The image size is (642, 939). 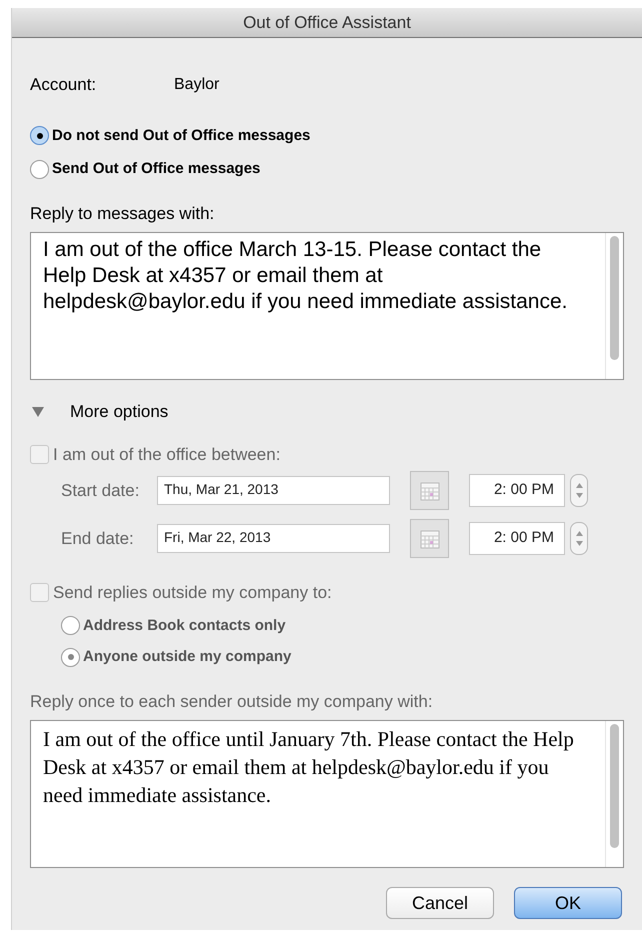 I want to click on reply-message-field: I am out of the office March 13-15. Please contact the Help Desk at x4357 or email them at helpdesk@baylor.edu if you need immediate assistance., so click(x=327, y=306).